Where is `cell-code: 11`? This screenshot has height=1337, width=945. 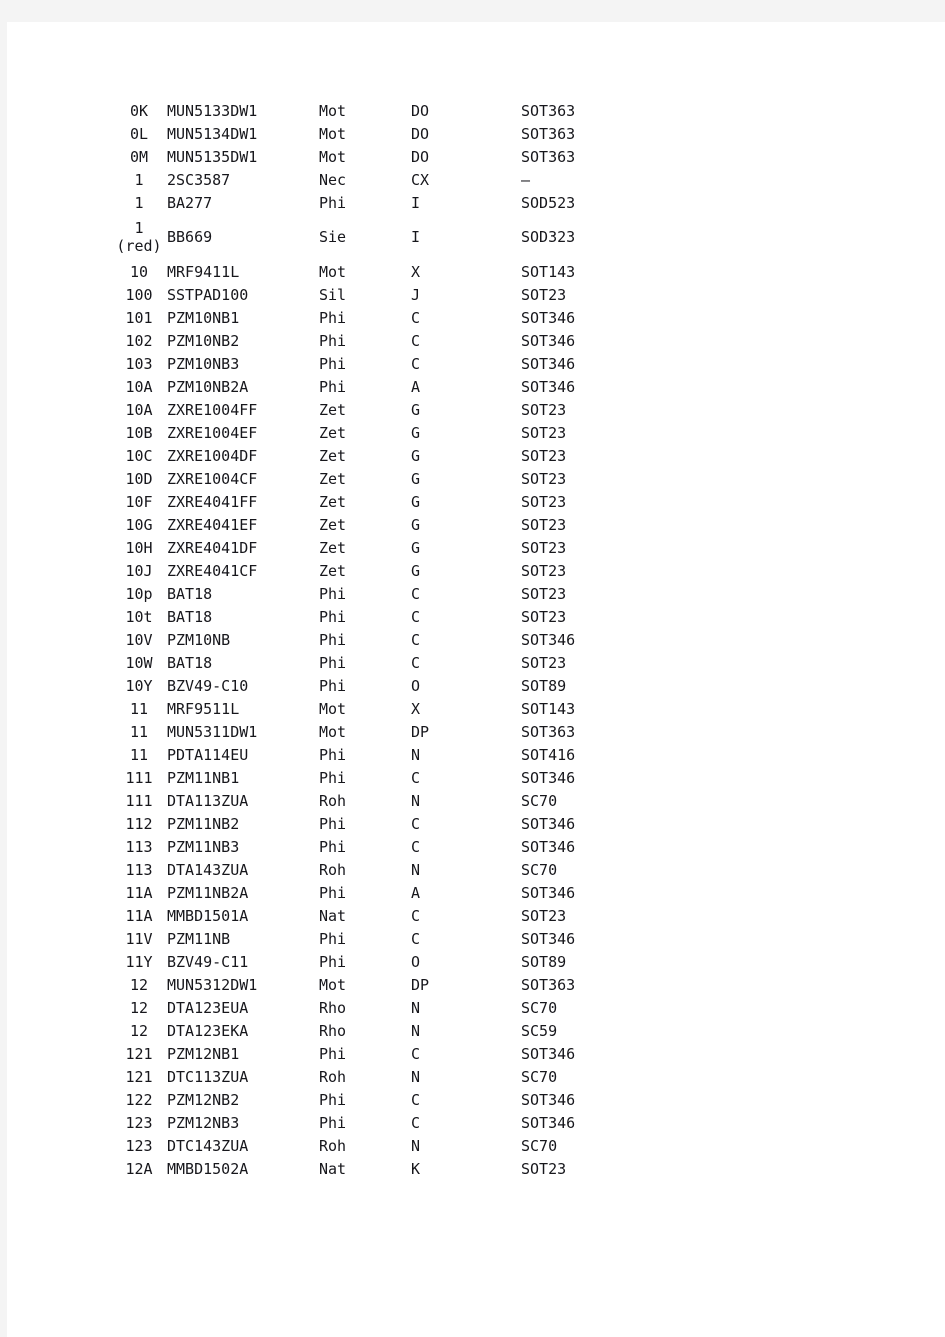
cell-code: 11 is located at coordinates (139, 708).